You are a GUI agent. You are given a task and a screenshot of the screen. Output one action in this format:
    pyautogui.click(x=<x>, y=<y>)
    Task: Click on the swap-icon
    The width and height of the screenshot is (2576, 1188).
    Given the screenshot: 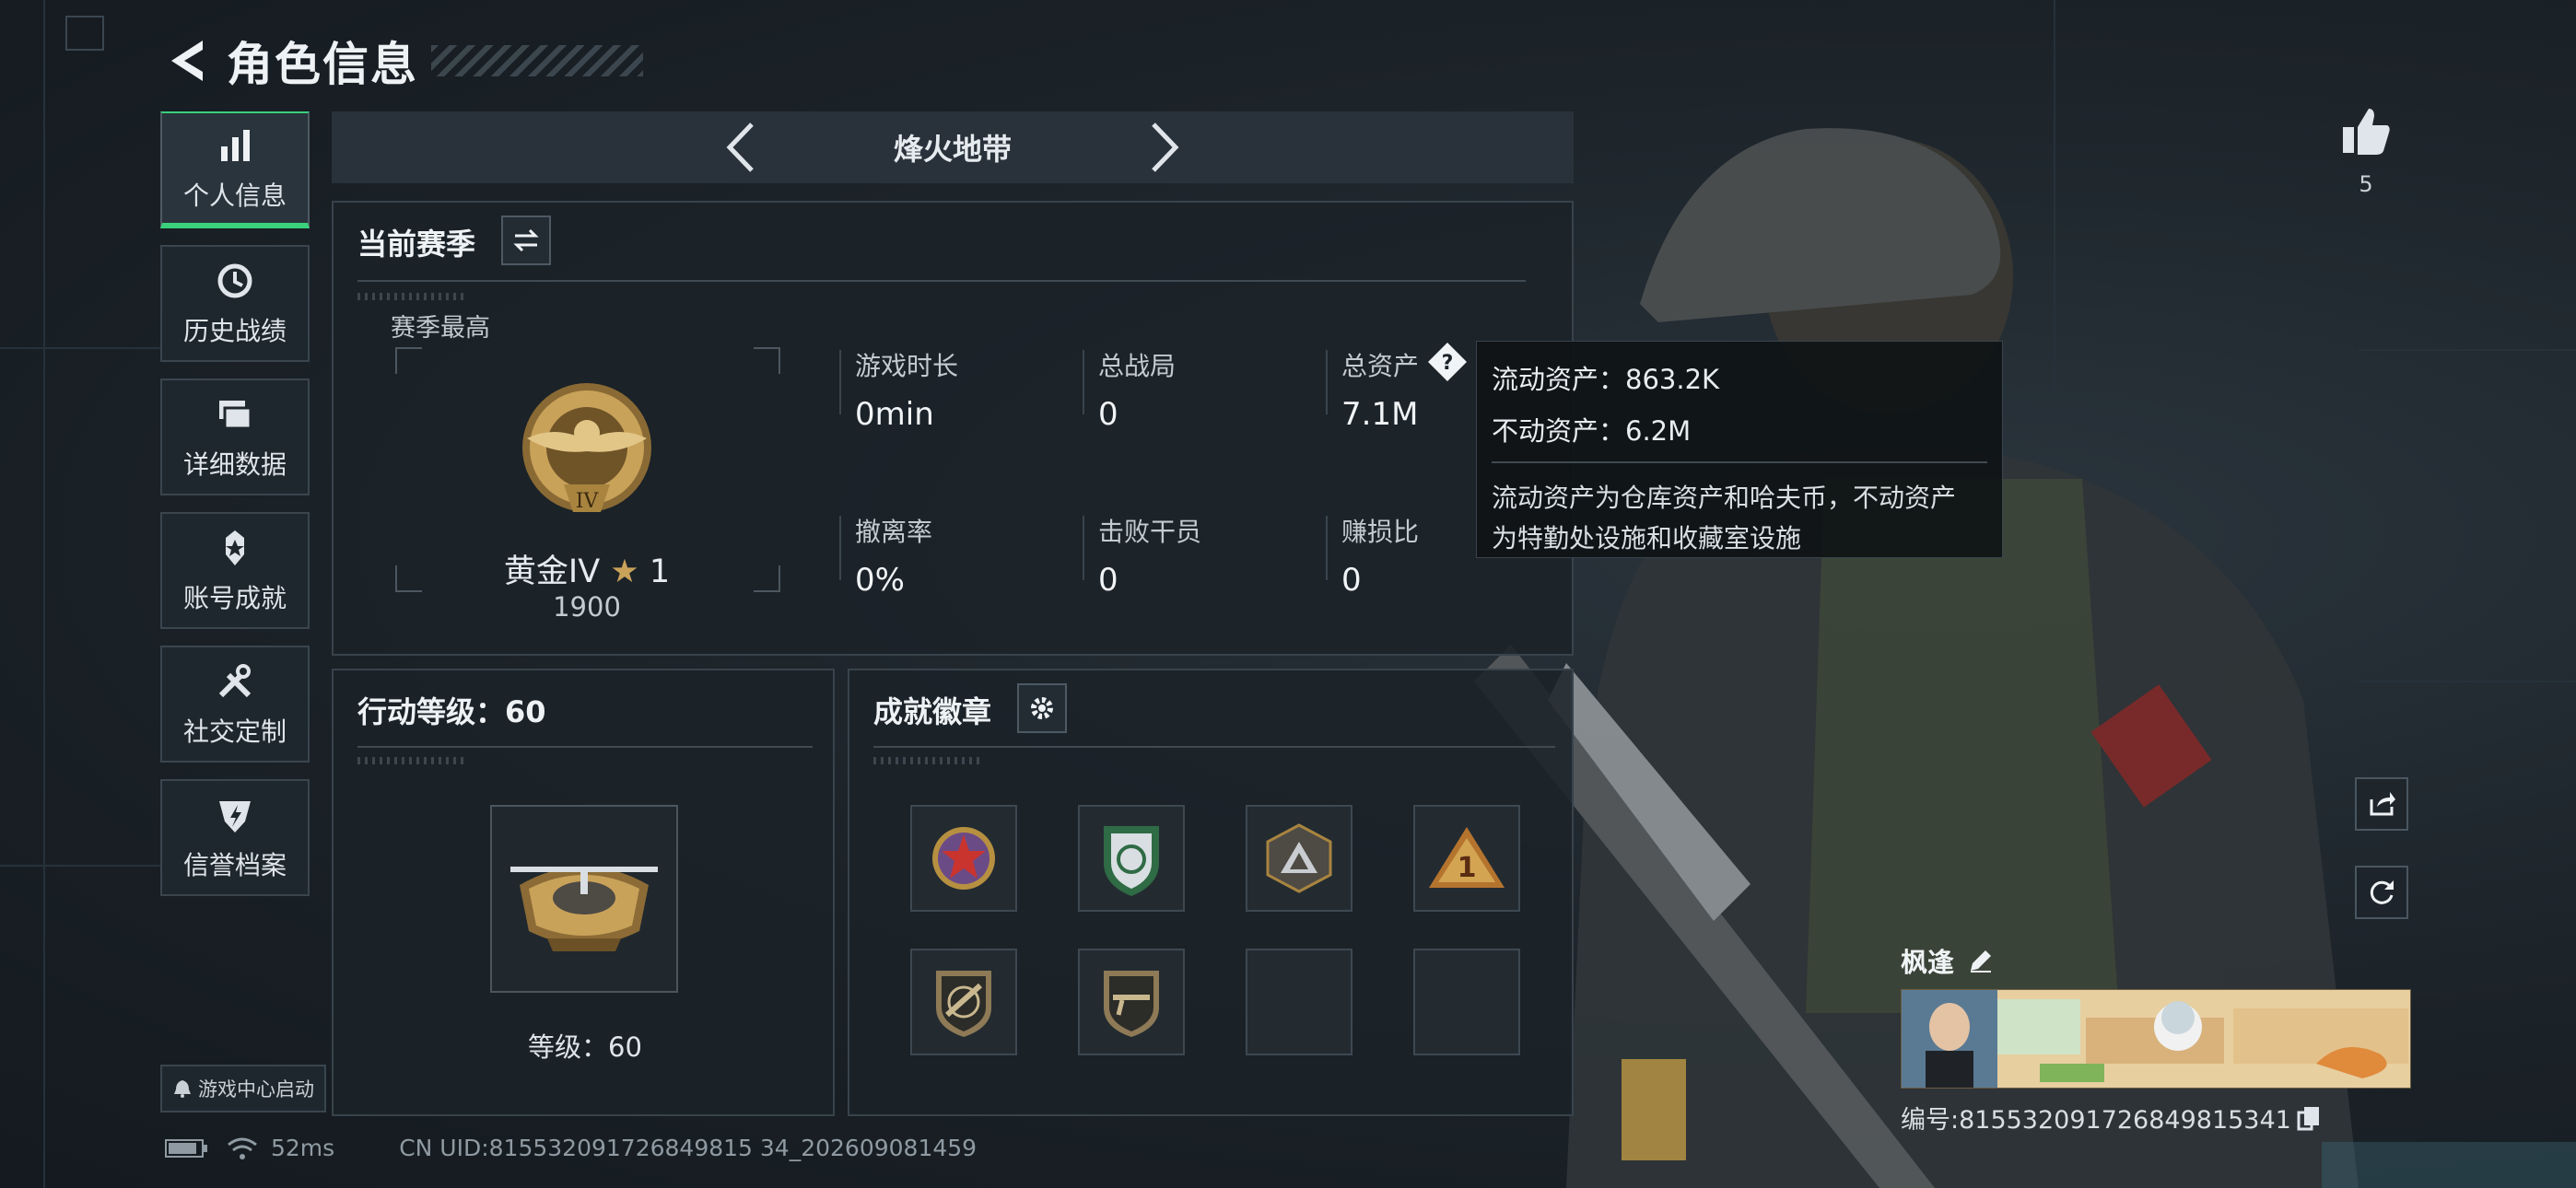 What is the action you would take?
    pyautogui.click(x=526, y=240)
    